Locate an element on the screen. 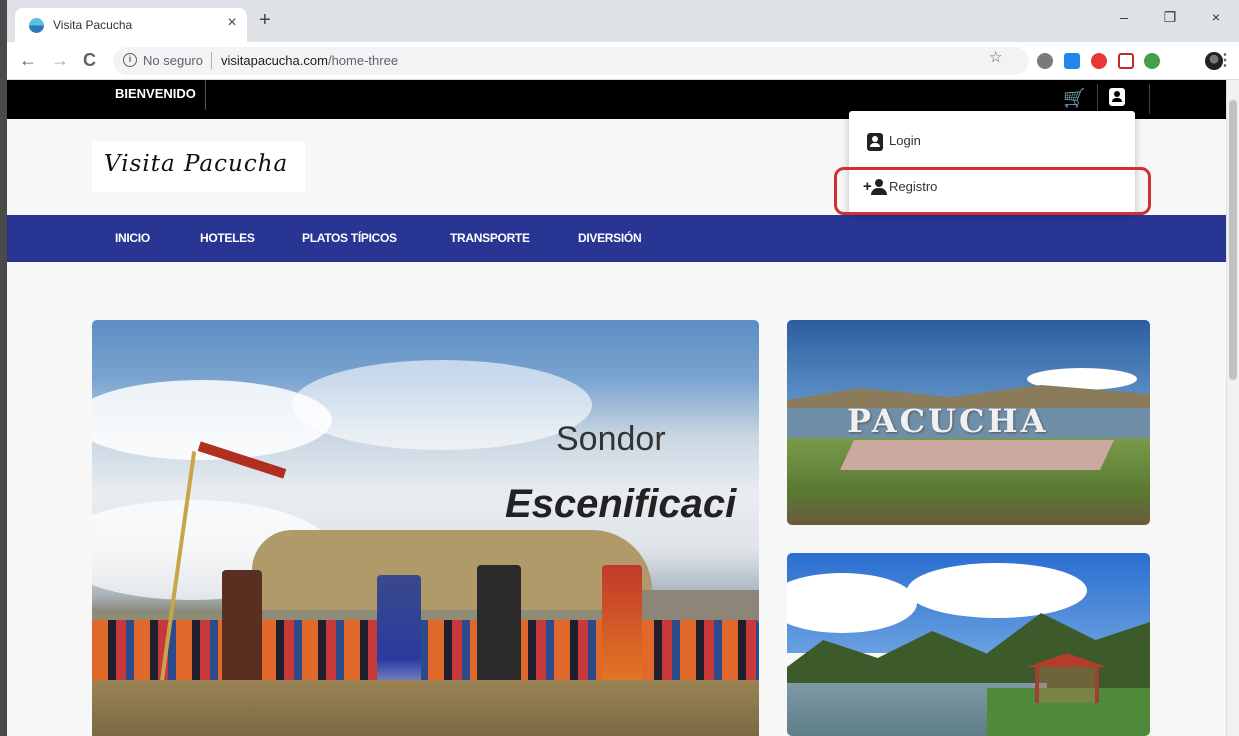 Image resolution: width=1239 pixels, height=736 pixels. browser-tab: Visita Pacucha × is located at coordinates (131, 25).